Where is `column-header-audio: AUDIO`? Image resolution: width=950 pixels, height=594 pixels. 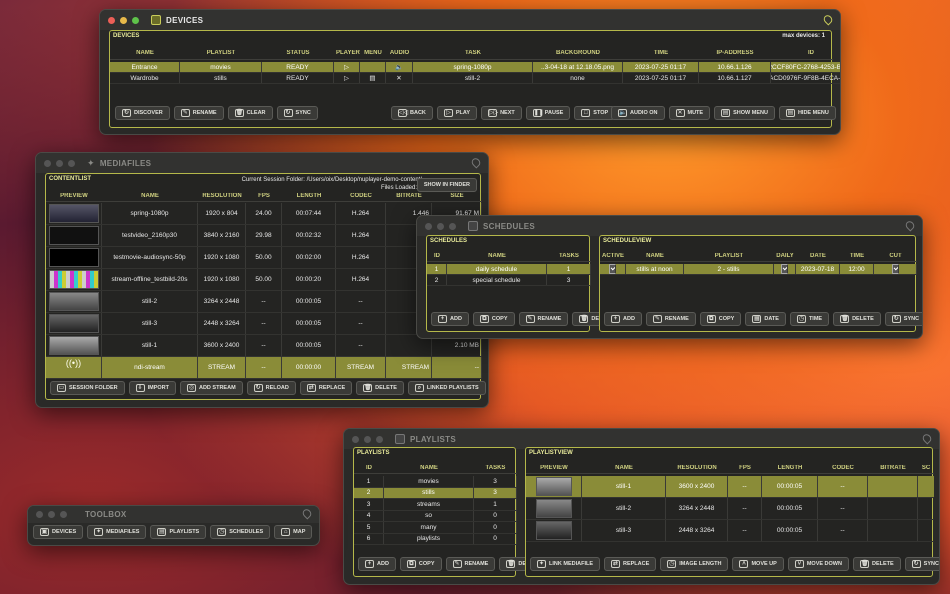 column-header-audio: AUDIO is located at coordinates (399, 54).